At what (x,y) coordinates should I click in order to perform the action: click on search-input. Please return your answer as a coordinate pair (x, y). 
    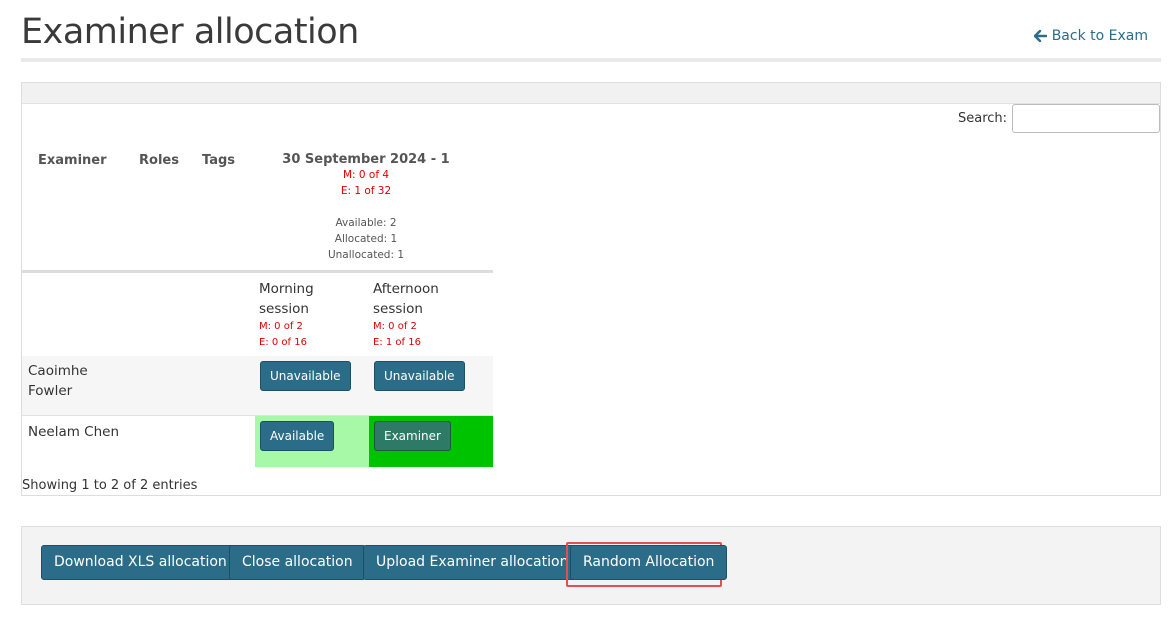
    Looking at the image, I should click on (1086, 118).